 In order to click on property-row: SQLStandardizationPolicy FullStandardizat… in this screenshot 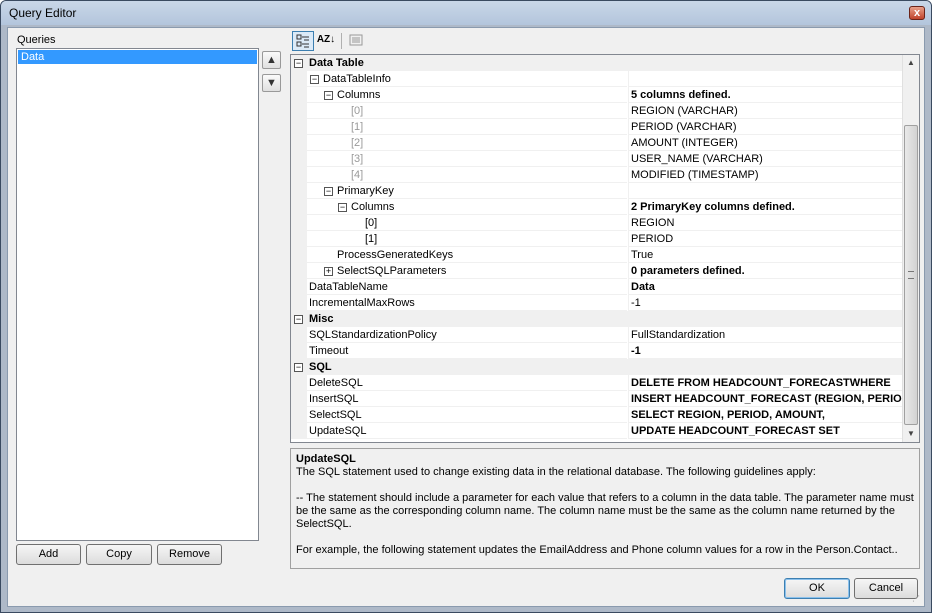, I will do `click(596, 335)`.